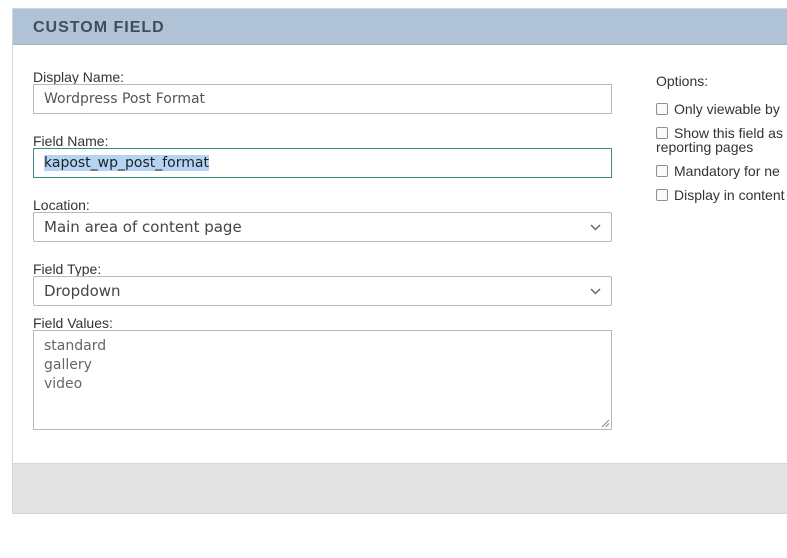  What do you see at coordinates (99, 27) in the screenshot?
I see `panel-title: CUSTOM FIELD` at bounding box center [99, 27].